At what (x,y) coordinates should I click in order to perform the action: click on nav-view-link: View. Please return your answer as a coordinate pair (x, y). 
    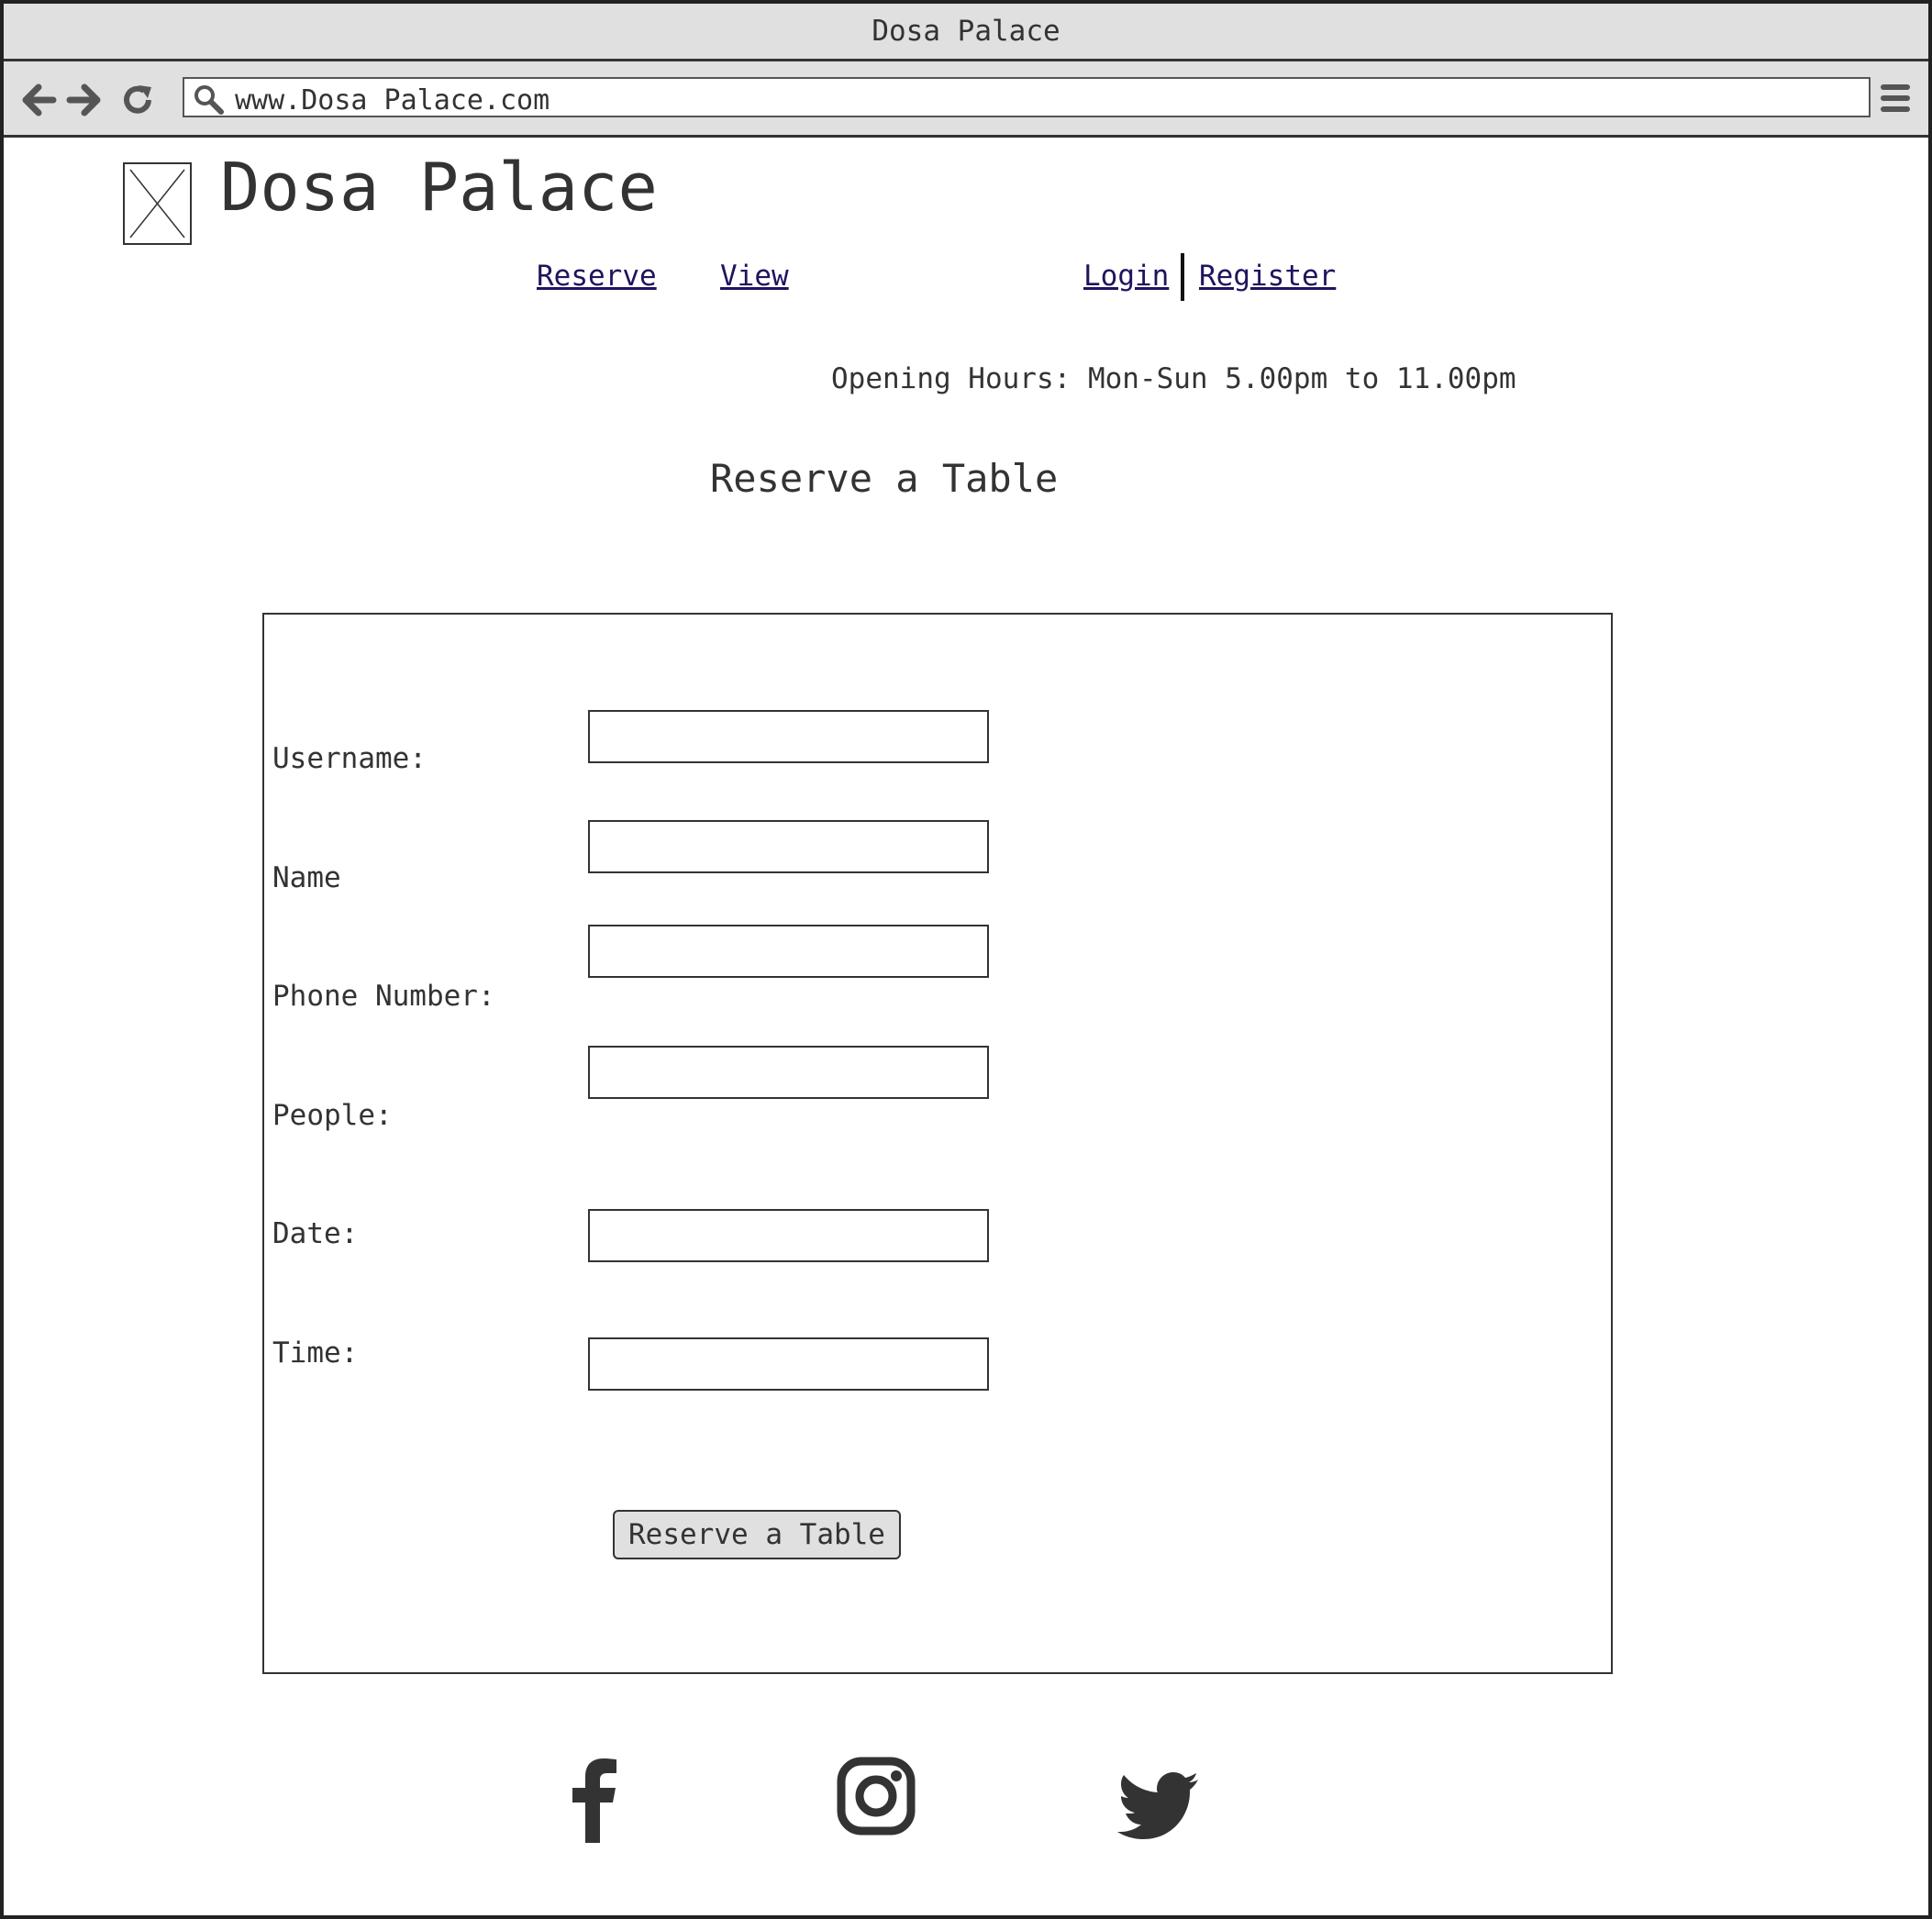
    Looking at the image, I should click on (754, 276).